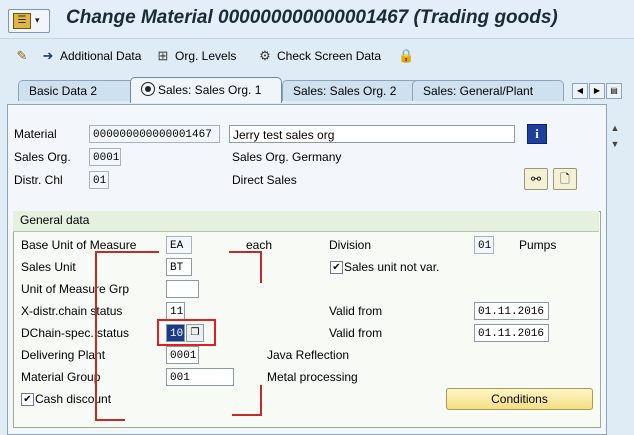 The height and width of the screenshot is (435, 634). Describe the element at coordinates (175, 311) in the screenshot. I see `xdistr-field: 11` at that location.